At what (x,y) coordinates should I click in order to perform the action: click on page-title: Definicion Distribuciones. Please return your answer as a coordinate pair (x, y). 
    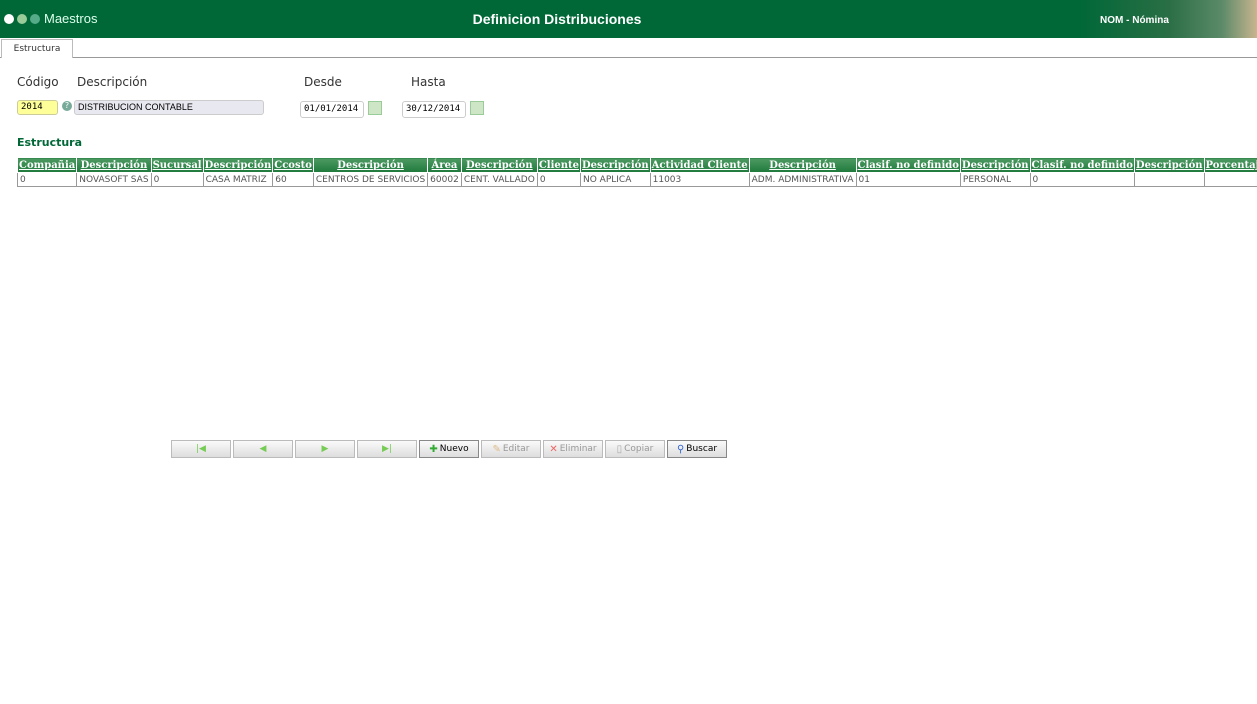
    Looking at the image, I should click on (557, 19).